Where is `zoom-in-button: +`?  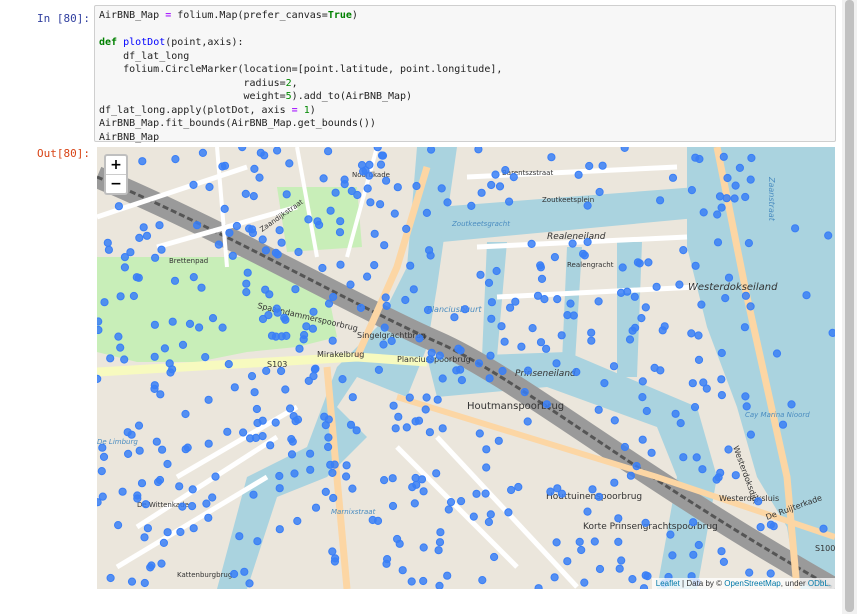
zoom-in-button: + is located at coordinates (116, 165).